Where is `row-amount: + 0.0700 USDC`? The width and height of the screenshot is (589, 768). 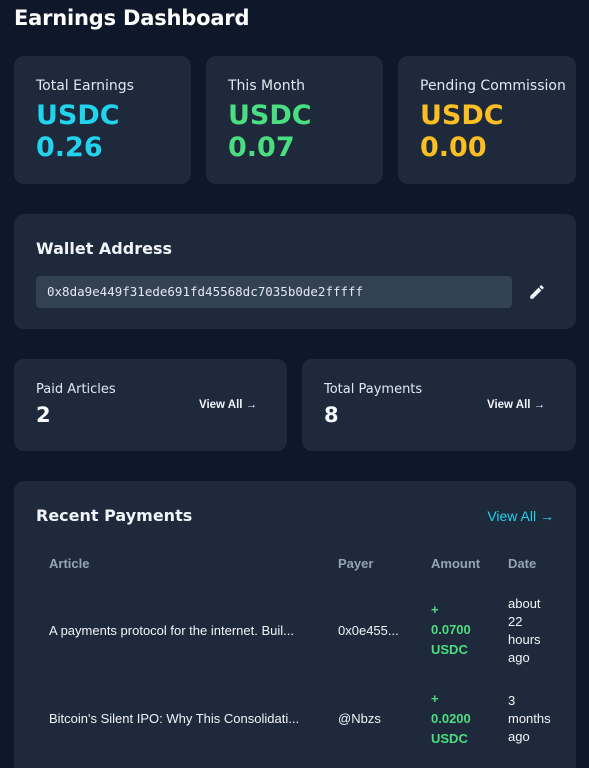
row-amount: + 0.0700 USDC is located at coordinates (451, 630).